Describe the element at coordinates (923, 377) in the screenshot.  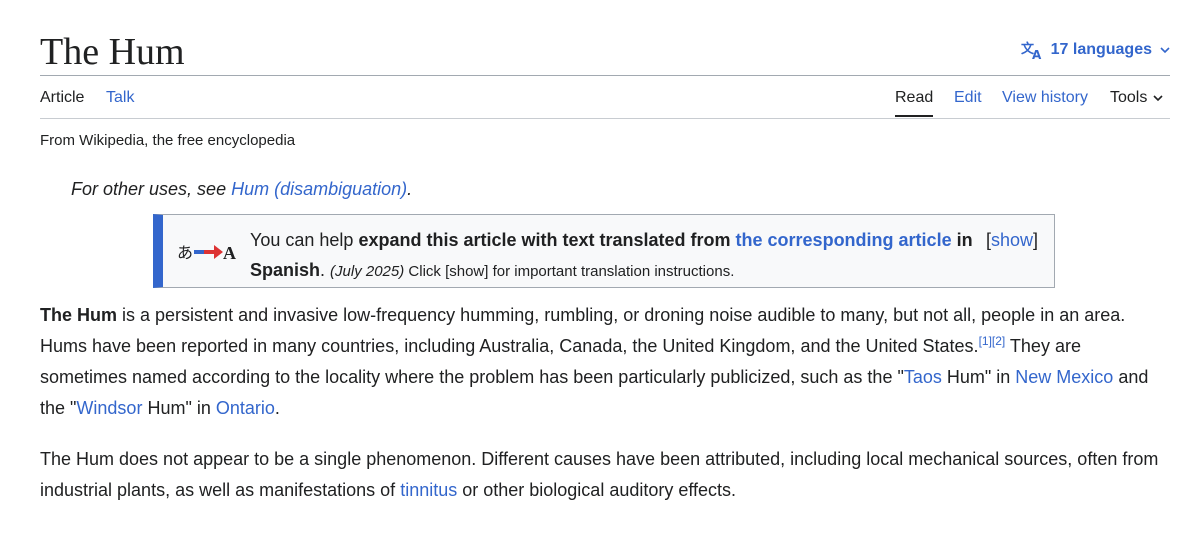
I see `taos-link: Taos` at that location.